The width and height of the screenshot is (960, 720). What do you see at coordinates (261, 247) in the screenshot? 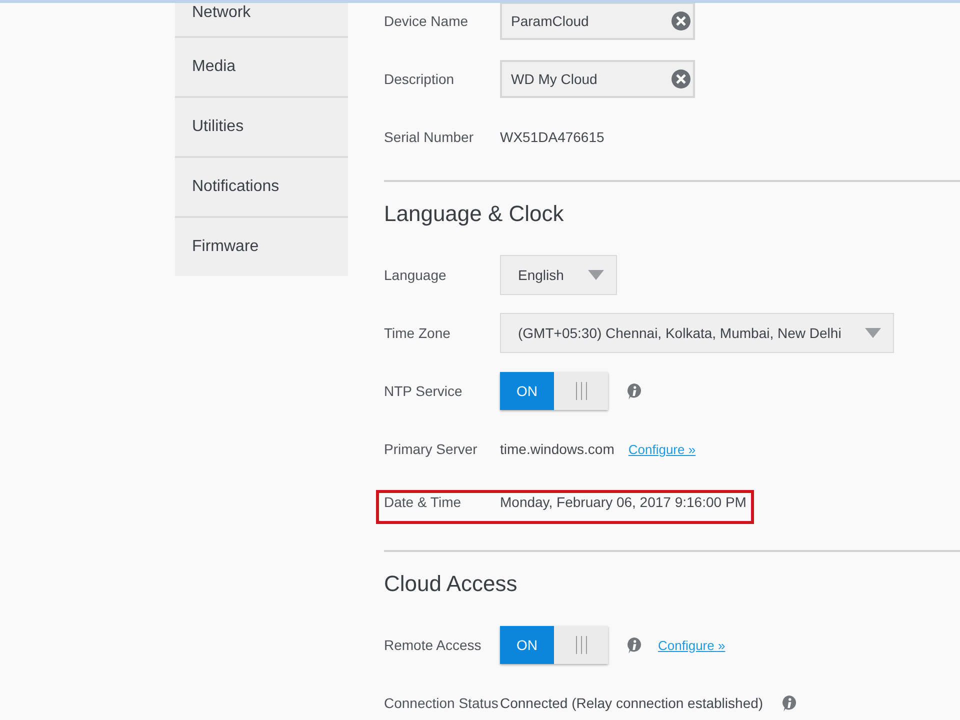
I see `sidebar-item: Firmware` at bounding box center [261, 247].